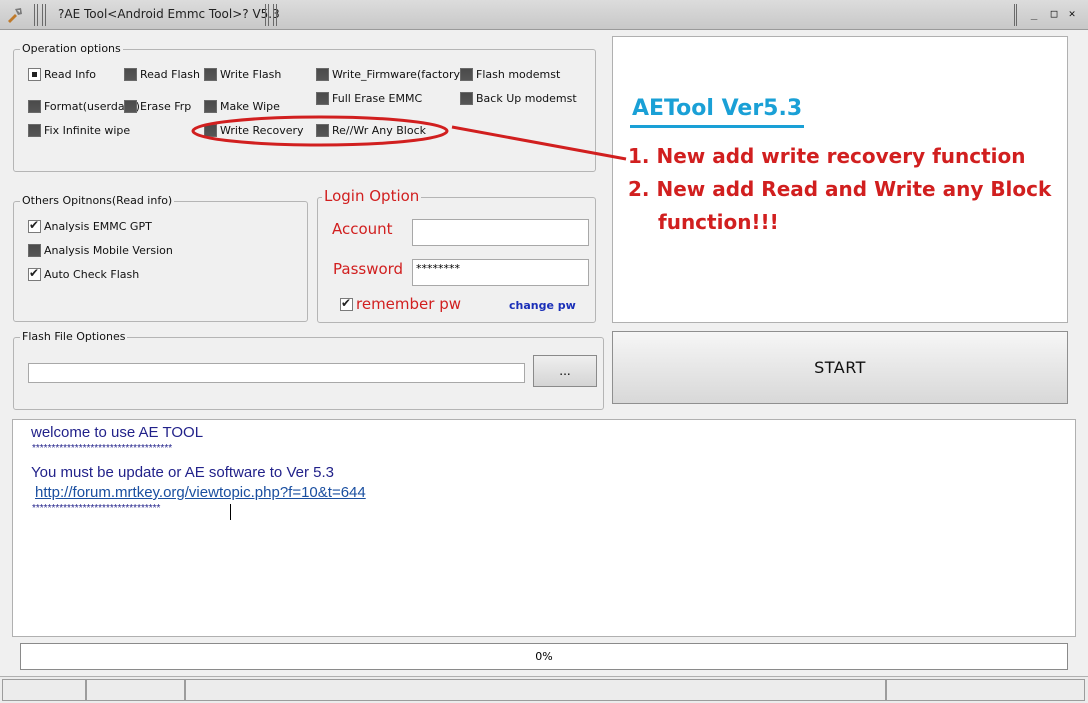  Describe the element at coordinates (398, 74) in the screenshot. I see `option-label: Write_Firmware(factory)` at that location.